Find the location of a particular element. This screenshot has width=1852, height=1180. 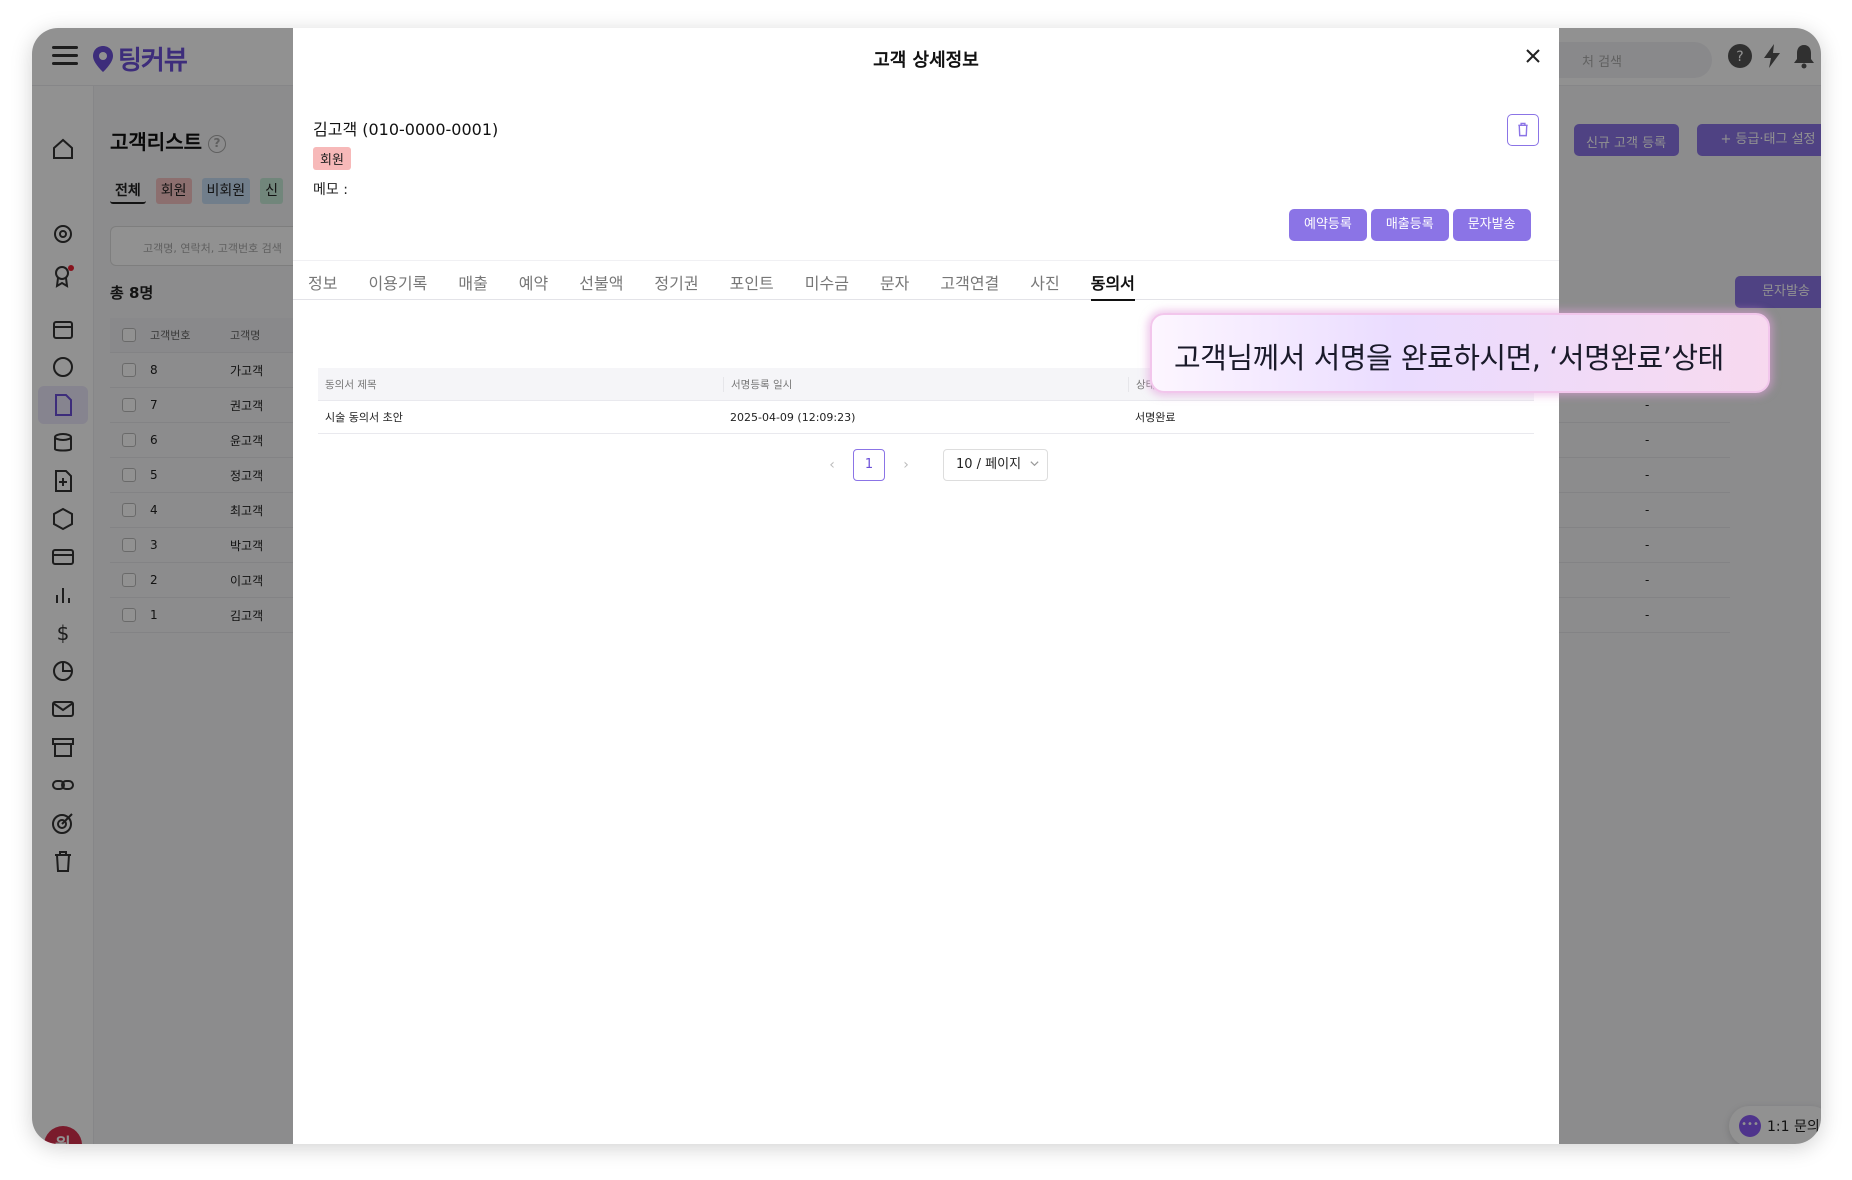

tab-messages: 문자 is located at coordinates (894, 281).